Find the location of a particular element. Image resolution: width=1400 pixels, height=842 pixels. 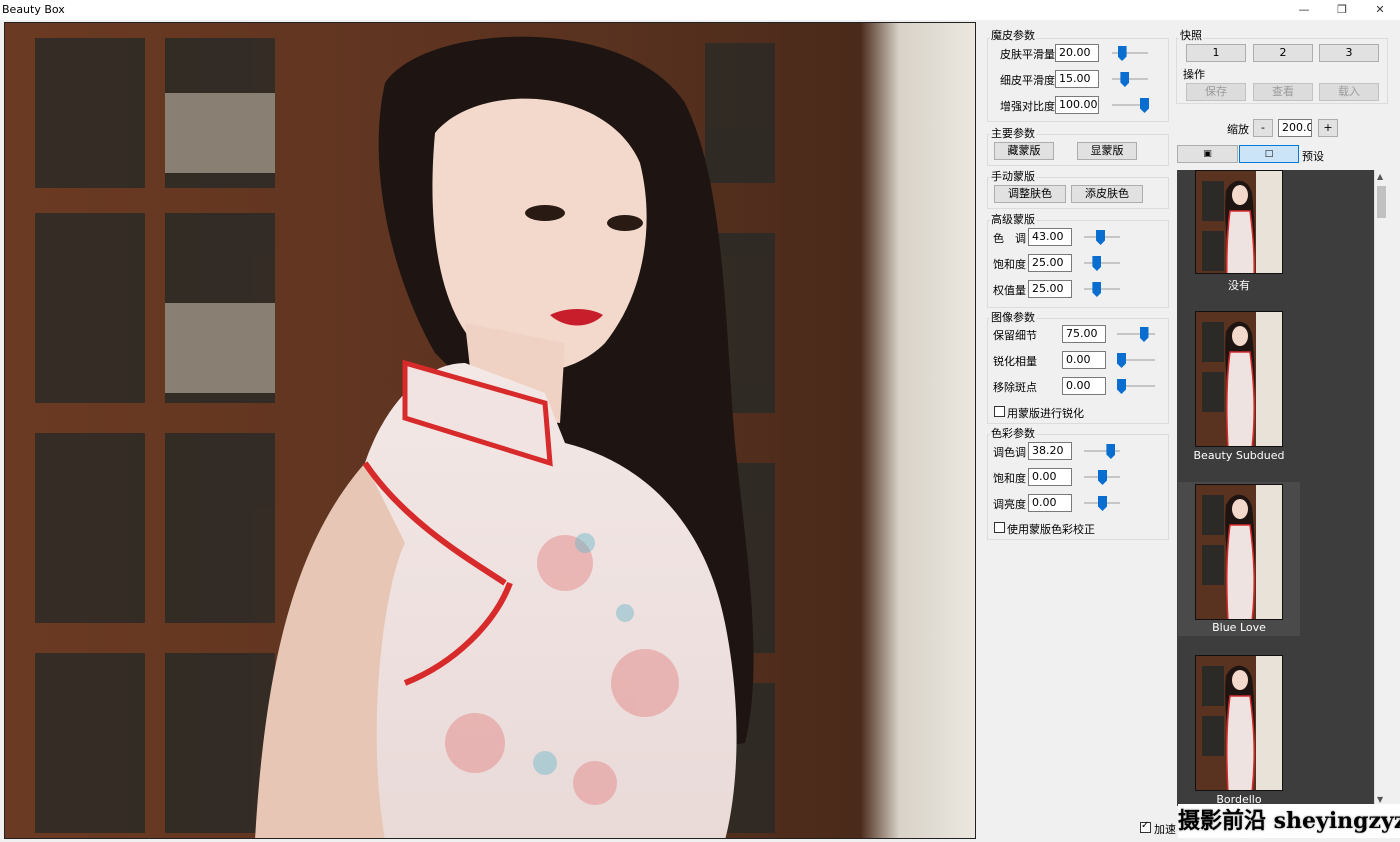

title-bar: Beauty Box — ❐ ✕ is located at coordinates (700, 10).